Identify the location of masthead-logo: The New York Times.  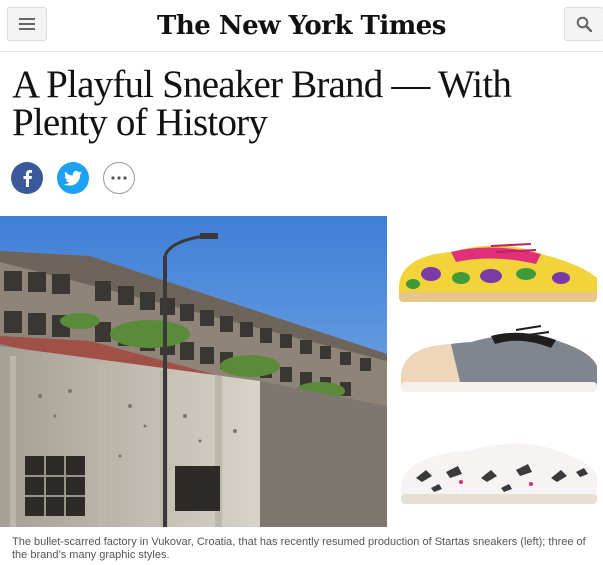
(301, 26).